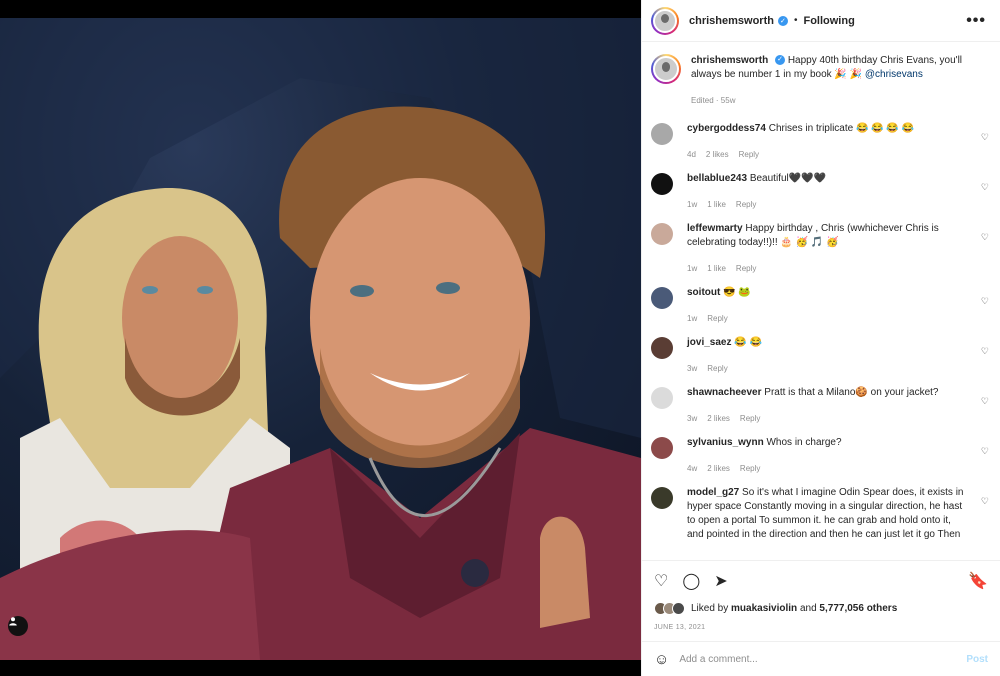 The height and width of the screenshot is (676, 1000). Describe the element at coordinates (661, 581) in the screenshot. I see `heart-icon: ♡` at that location.